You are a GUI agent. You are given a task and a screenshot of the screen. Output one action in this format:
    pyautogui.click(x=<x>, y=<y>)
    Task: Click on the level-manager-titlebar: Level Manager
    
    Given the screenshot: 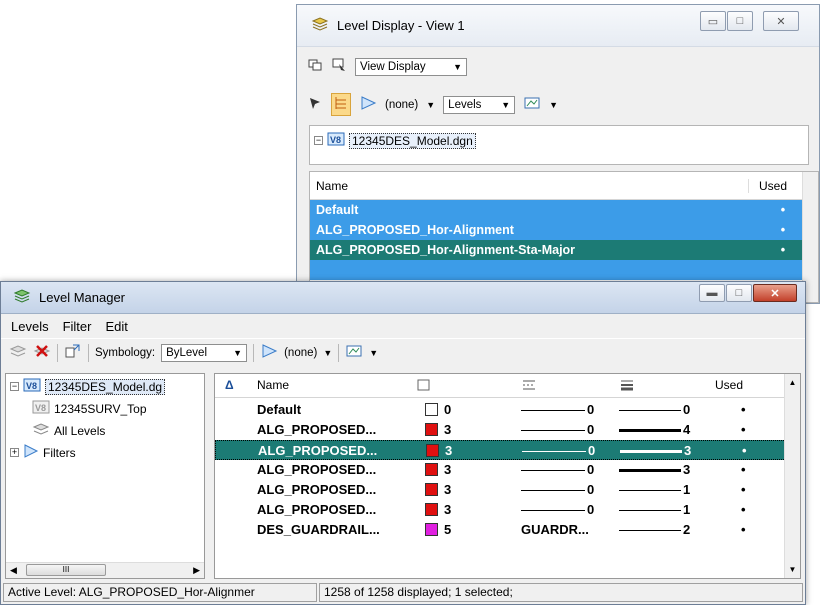 What is the action you would take?
    pyautogui.click(x=403, y=298)
    